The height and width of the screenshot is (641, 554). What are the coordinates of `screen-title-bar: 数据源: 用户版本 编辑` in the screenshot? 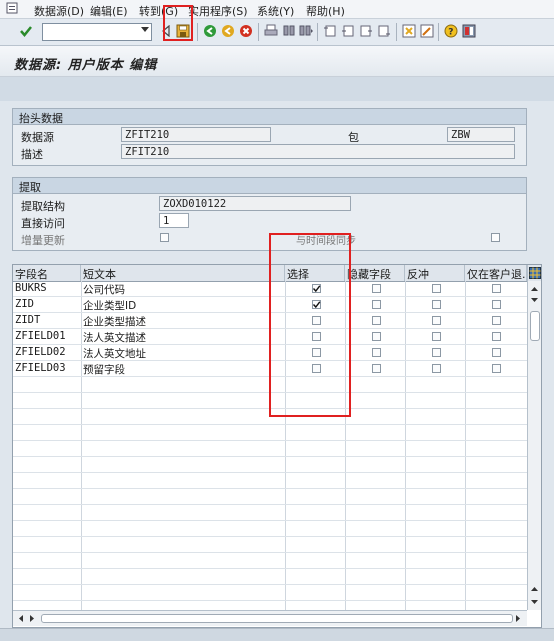 It's located at (277, 61).